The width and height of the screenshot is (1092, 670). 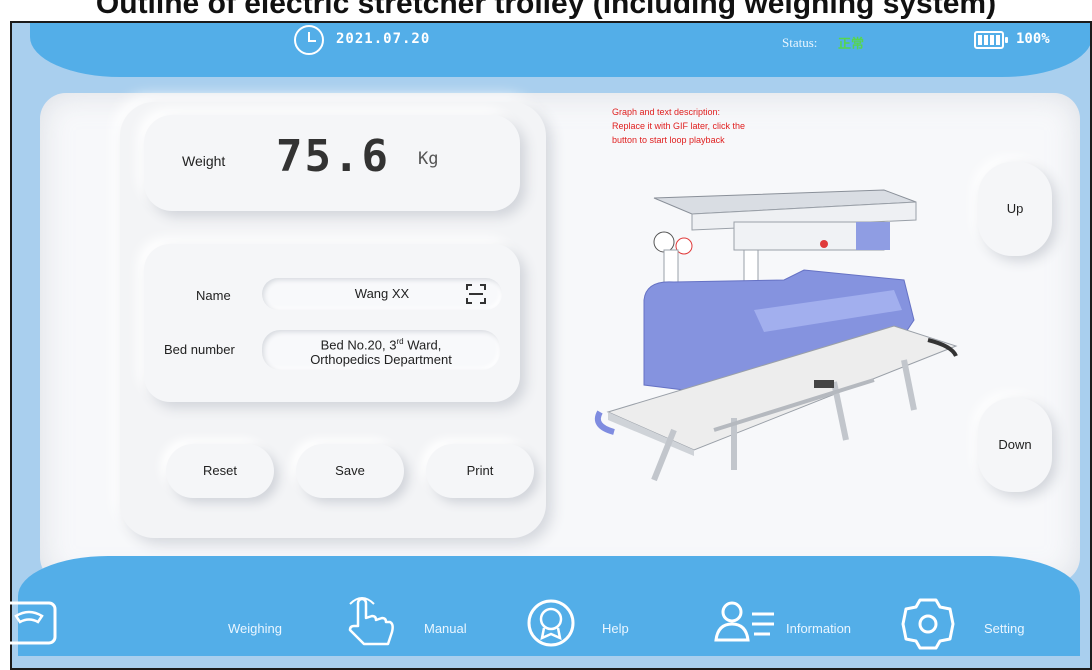 What do you see at coordinates (476, 294) in the screenshot?
I see `scan-icon` at bounding box center [476, 294].